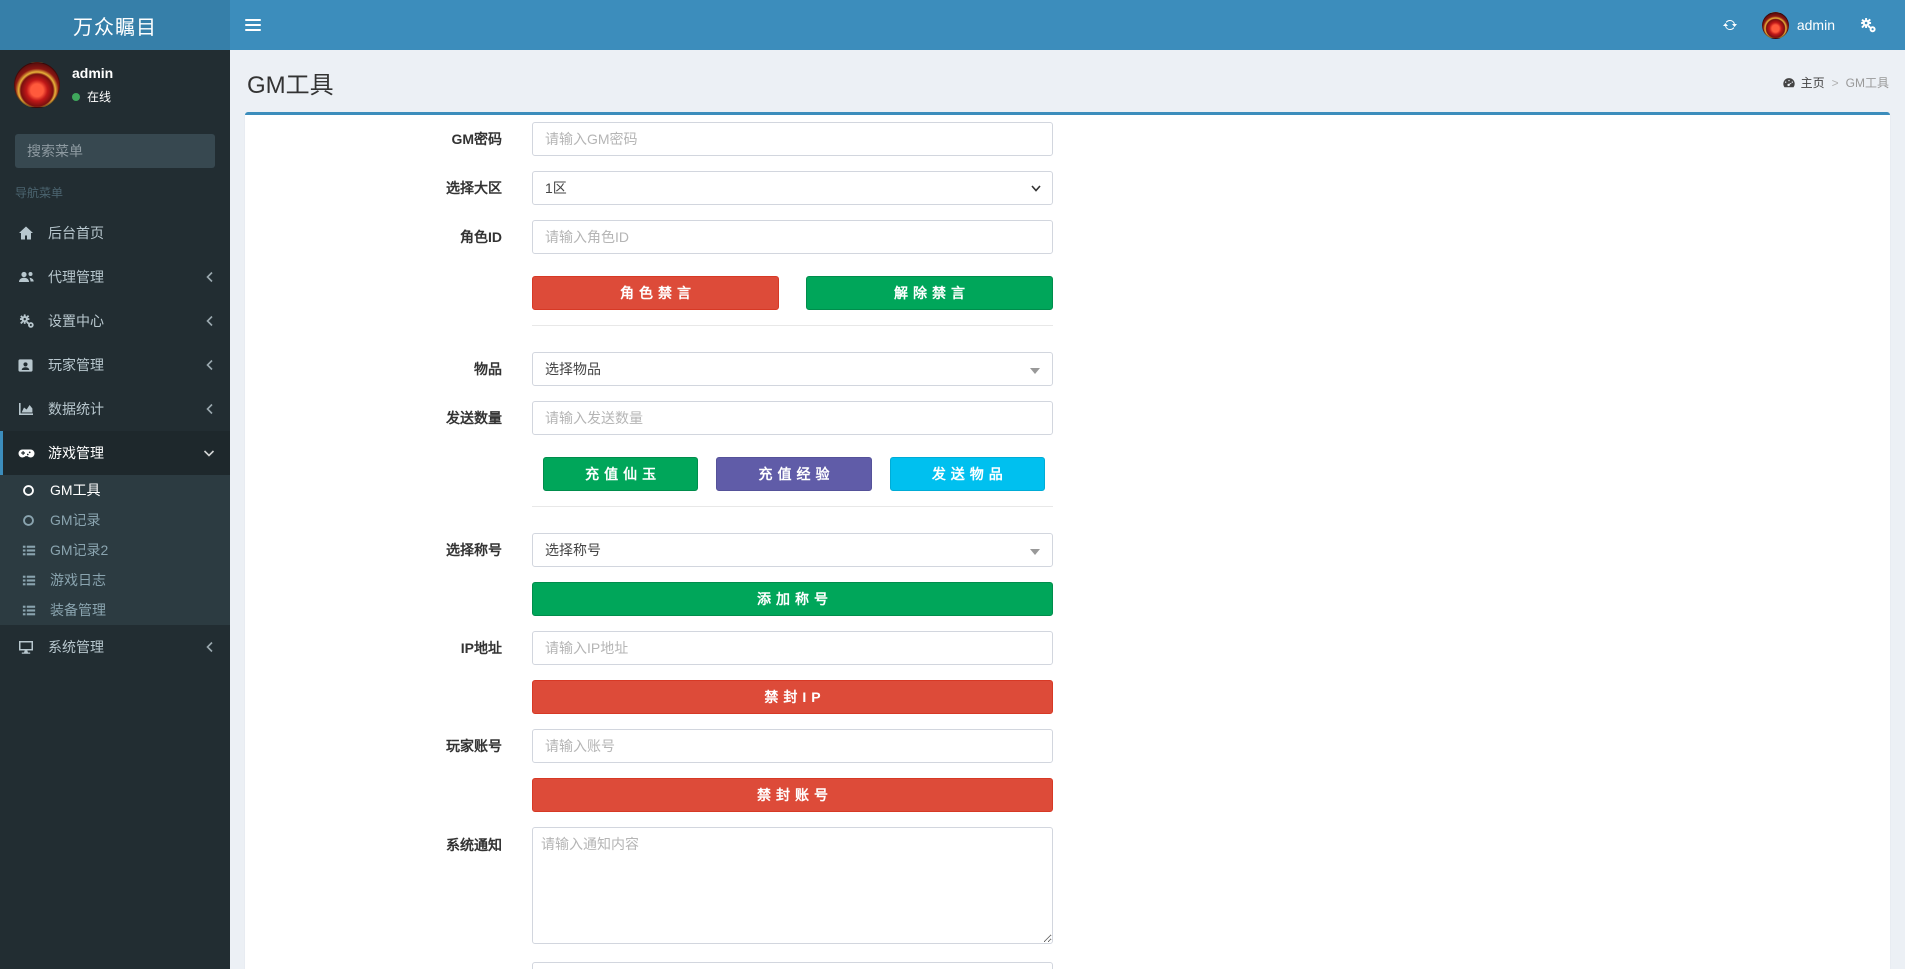  Describe the element at coordinates (75, 520) in the screenshot. I see `submenu-item-label: GM记录` at that location.